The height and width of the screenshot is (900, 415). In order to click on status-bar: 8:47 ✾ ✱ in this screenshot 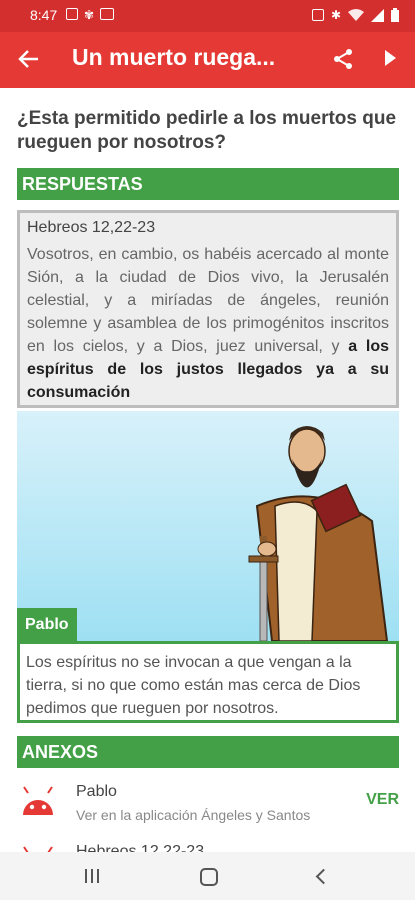, I will do `click(207, 16)`.